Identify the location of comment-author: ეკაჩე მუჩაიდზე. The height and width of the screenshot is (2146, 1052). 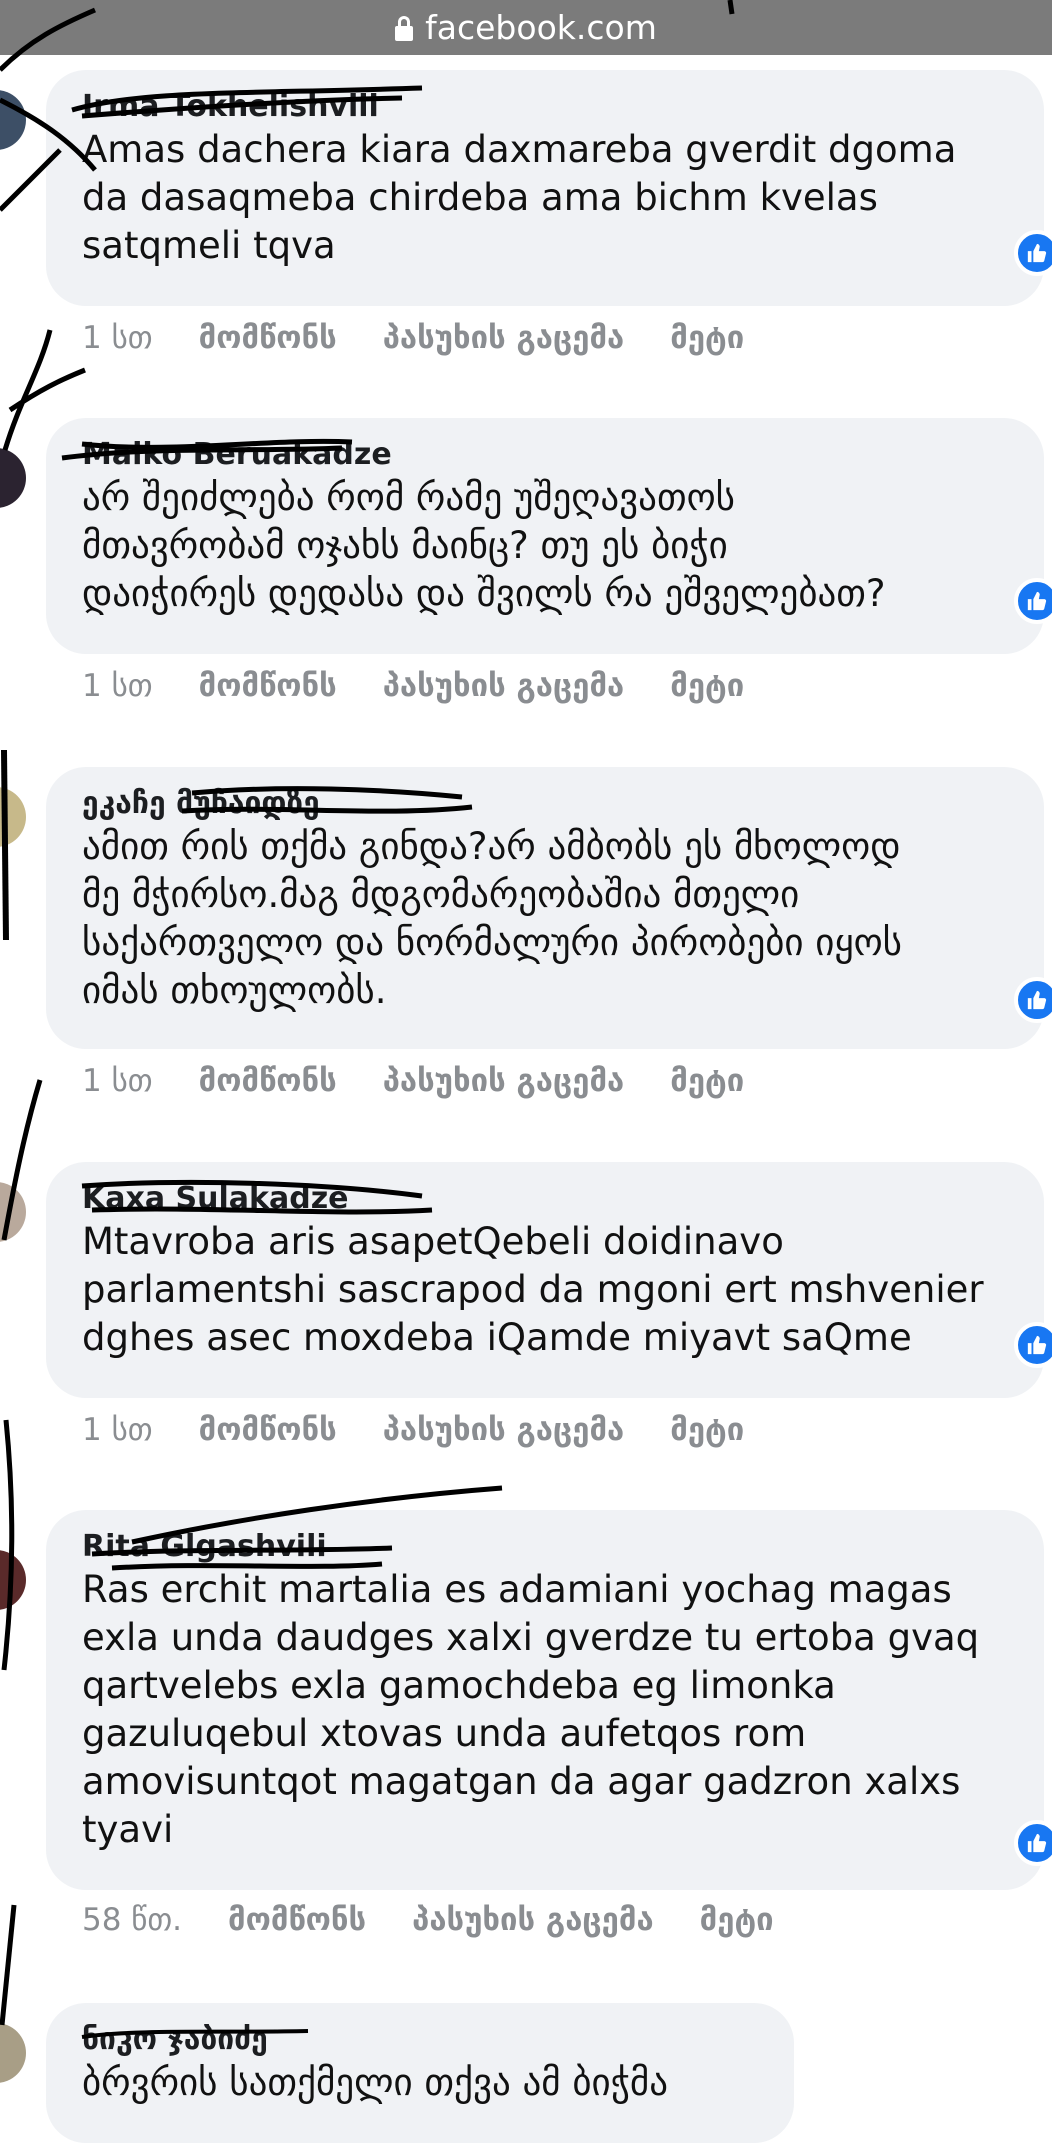
(546, 804).